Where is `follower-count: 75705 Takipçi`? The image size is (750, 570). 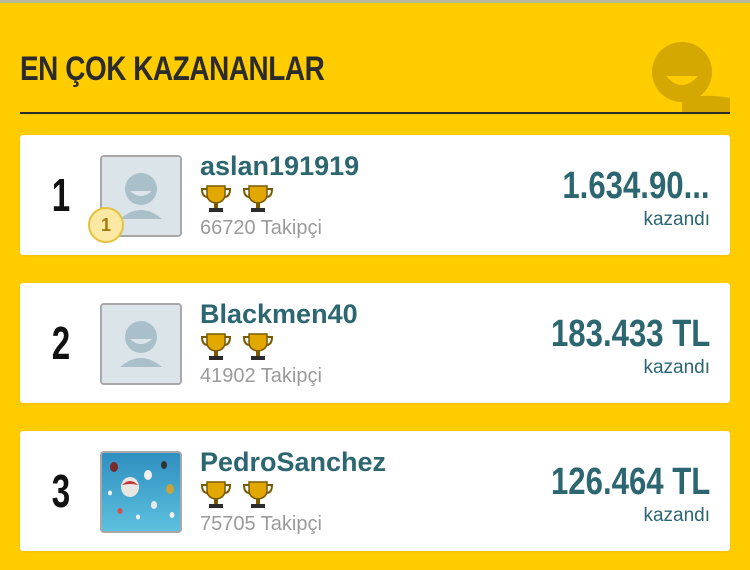
follower-count: 75705 Takipçi is located at coordinates (261, 524).